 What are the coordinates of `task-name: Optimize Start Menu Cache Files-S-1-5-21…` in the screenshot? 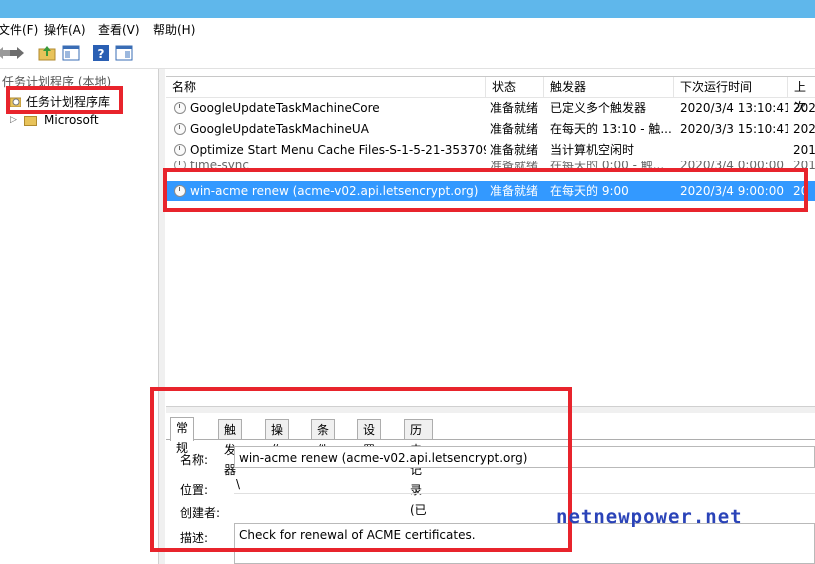 It's located at (338, 150).